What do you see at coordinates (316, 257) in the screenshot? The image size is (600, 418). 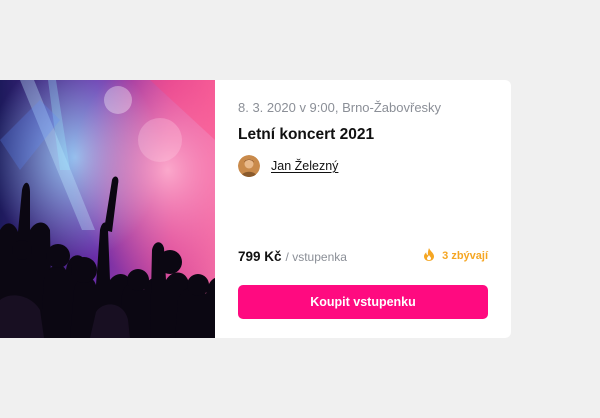 I see `price-unit: / vstupenka` at bounding box center [316, 257].